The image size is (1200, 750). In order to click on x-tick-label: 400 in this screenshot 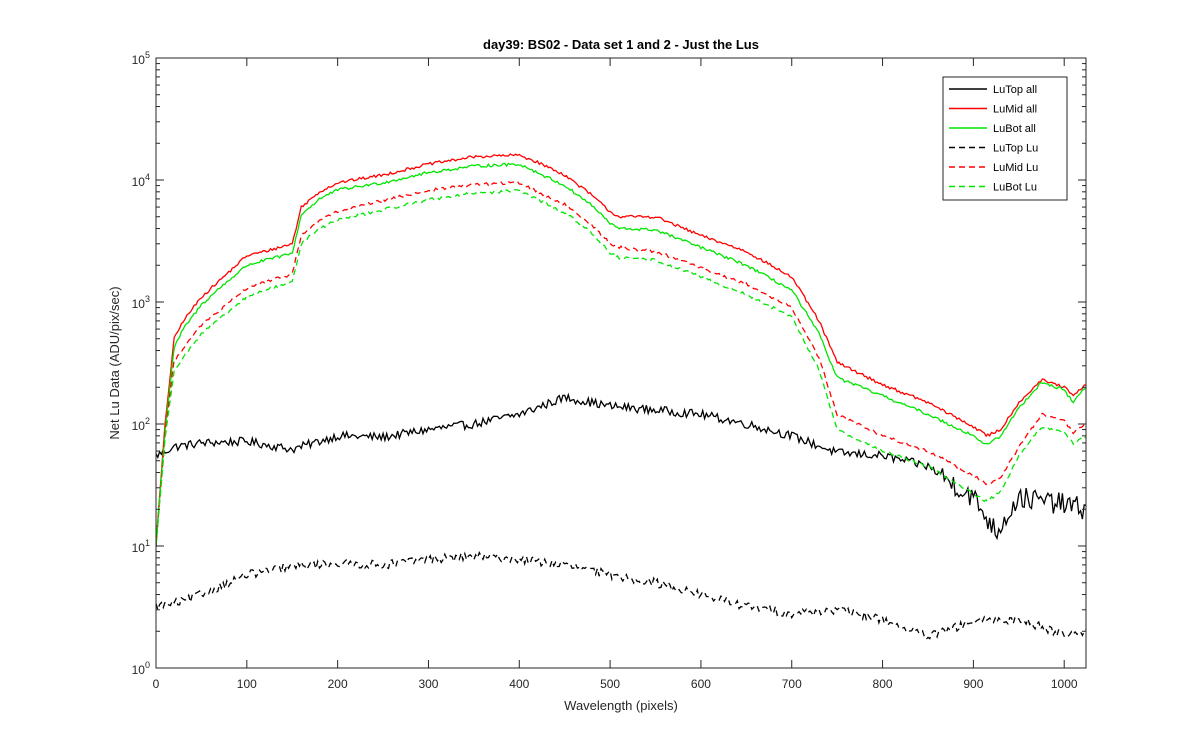, I will do `click(519, 684)`.